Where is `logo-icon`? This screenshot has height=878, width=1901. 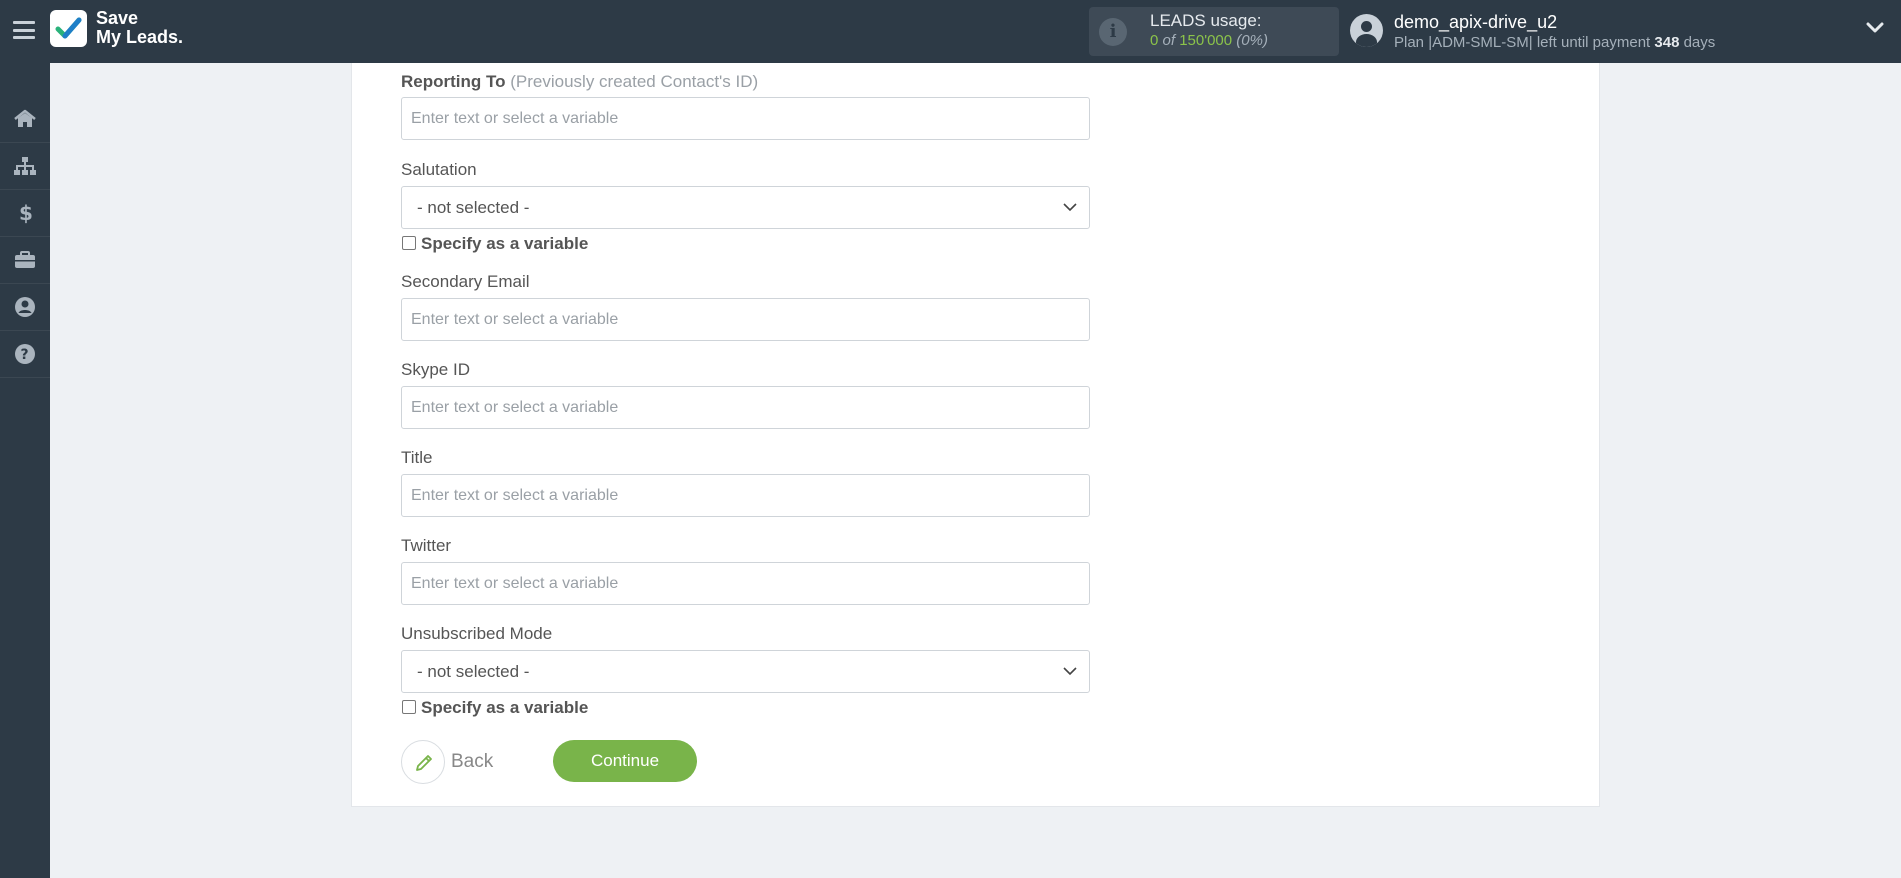
logo-icon is located at coordinates (68, 28).